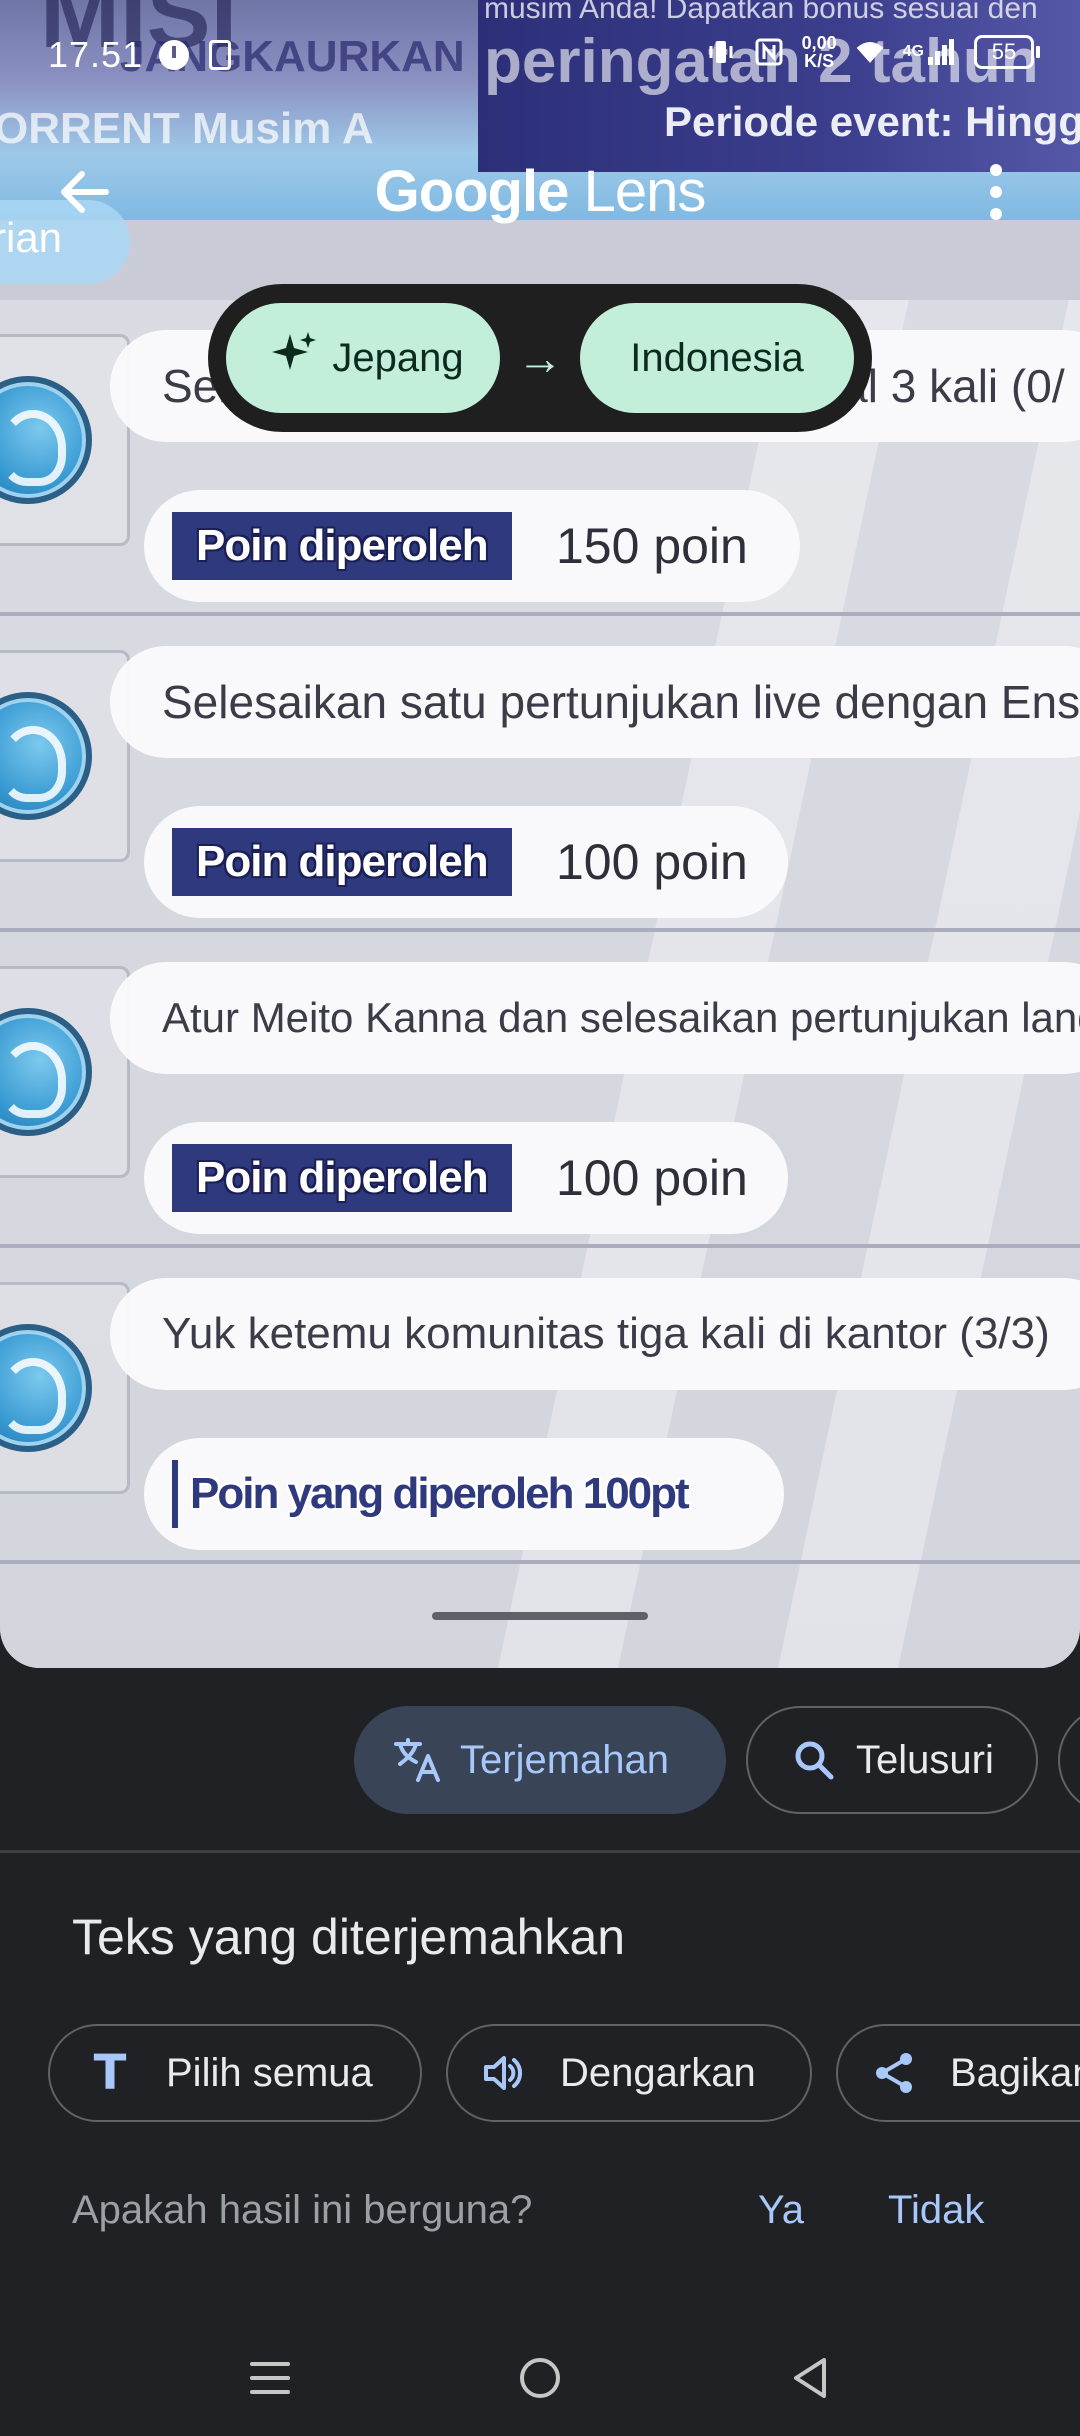 The width and height of the screenshot is (1080, 2436). What do you see at coordinates (540, 1562) in the screenshot?
I see `mission-divider` at bounding box center [540, 1562].